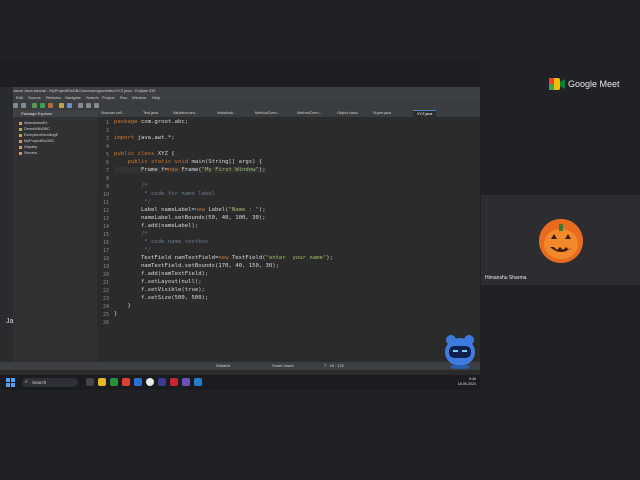  I want to click on google-meet-brand: Google Meet, so click(594, 84).